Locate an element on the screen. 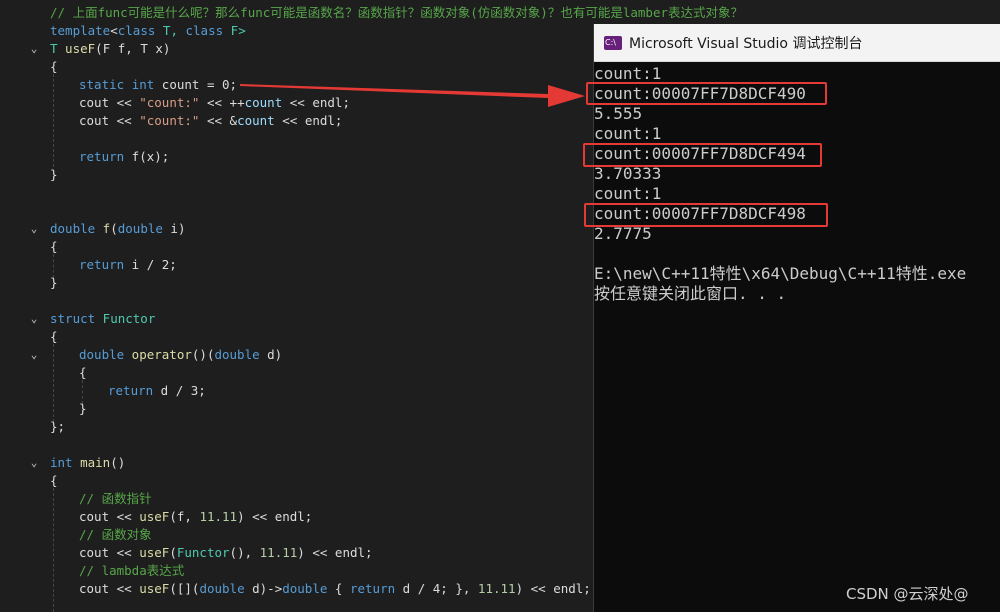 This screenshot has height=612, width=1000. annotation-arrow is located at coordinates (412, 95).